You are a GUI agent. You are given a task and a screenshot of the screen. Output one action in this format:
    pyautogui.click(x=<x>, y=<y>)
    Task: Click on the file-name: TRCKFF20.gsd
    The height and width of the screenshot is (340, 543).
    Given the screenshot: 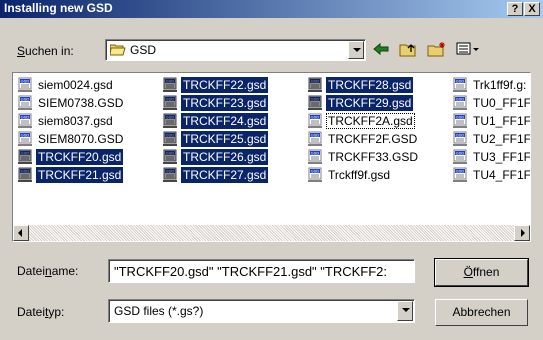 What is the action you would take?
    pyautogui.click(x=80, y=157)
    